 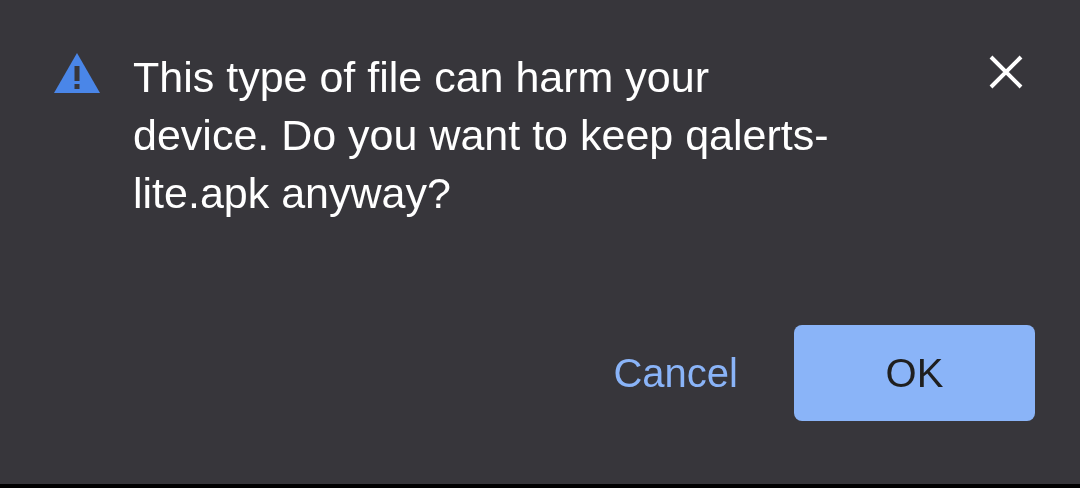 I want to click on close-button, so click(x=1006, y=72).